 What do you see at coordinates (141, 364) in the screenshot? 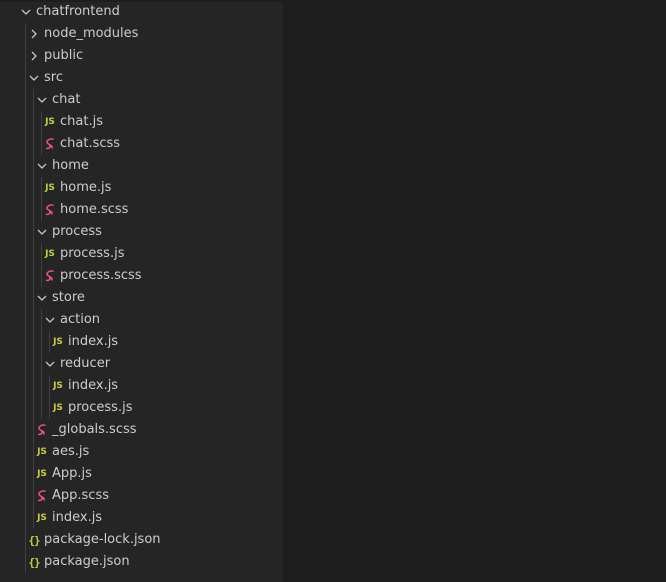
I see `tree-folder-row: reducer` at bounding box center [141, 364].